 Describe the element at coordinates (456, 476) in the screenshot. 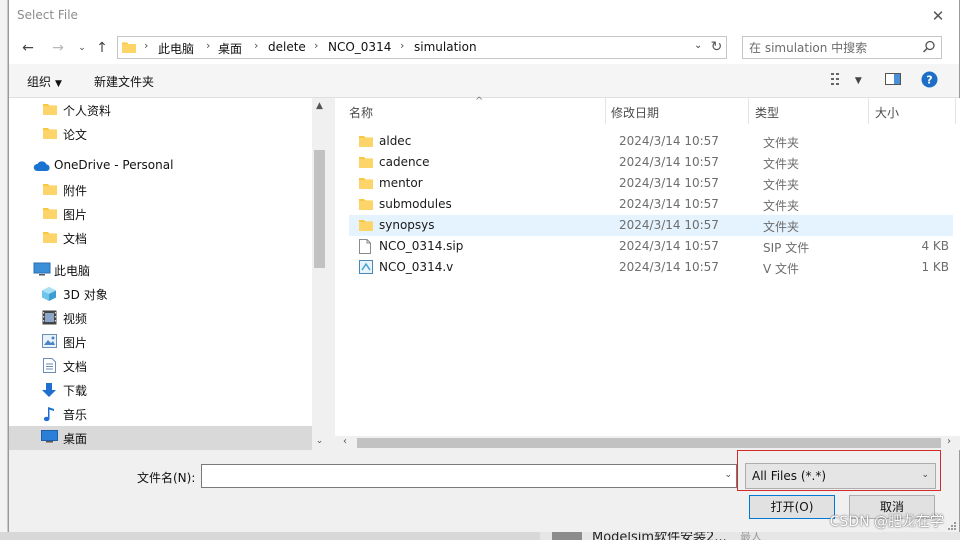

I see `filename-input` at that location.